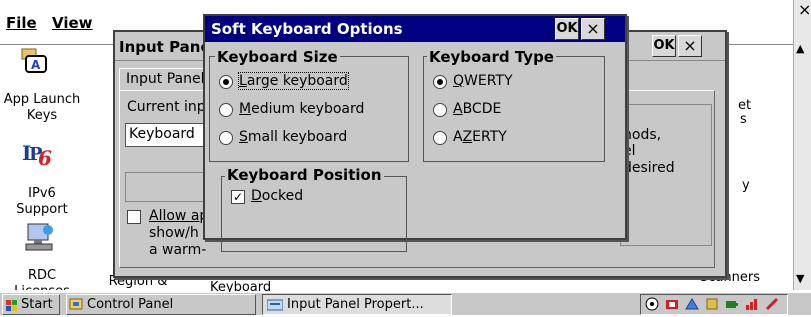 Image resolution: width=811 pixels, height=317 pixels. Describe the element at coordinates (166, 107) in the screenshot. I see `current-input-label: Current inp` at that location.